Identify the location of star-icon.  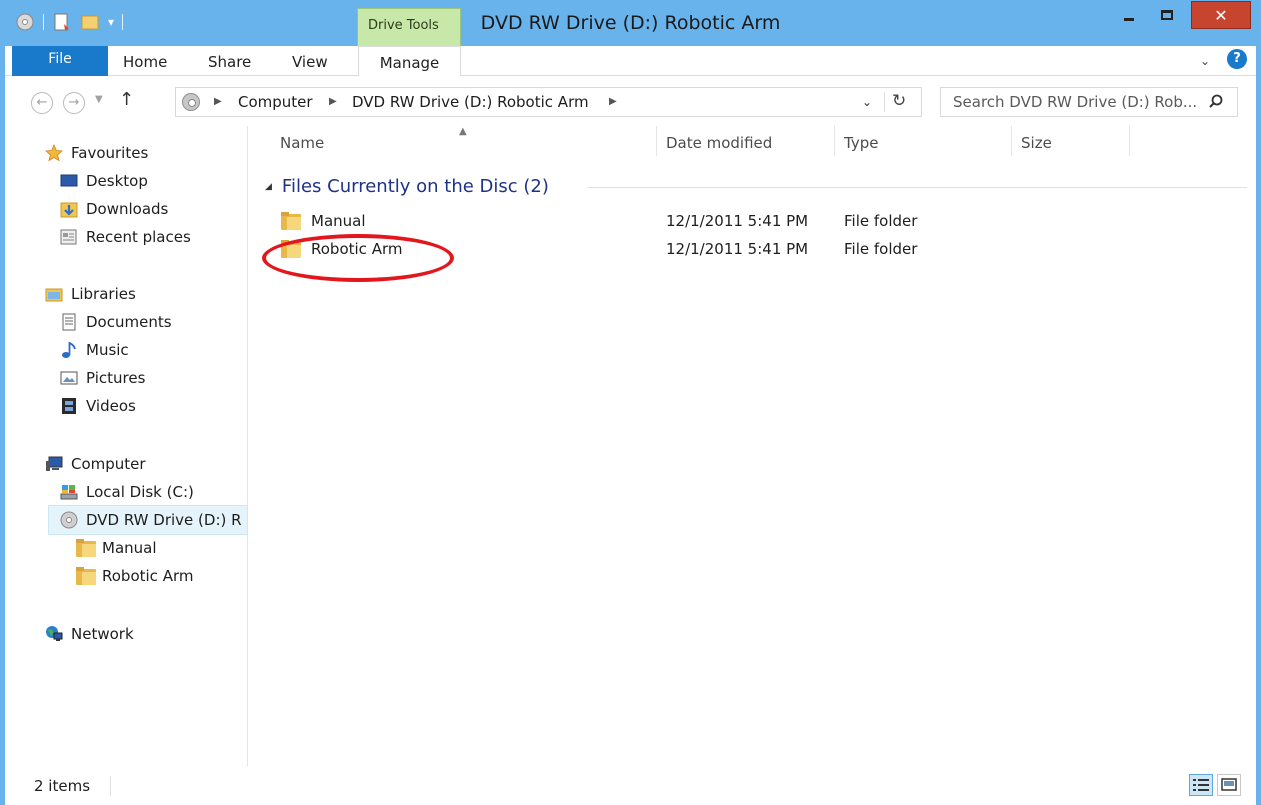
(54, 153).